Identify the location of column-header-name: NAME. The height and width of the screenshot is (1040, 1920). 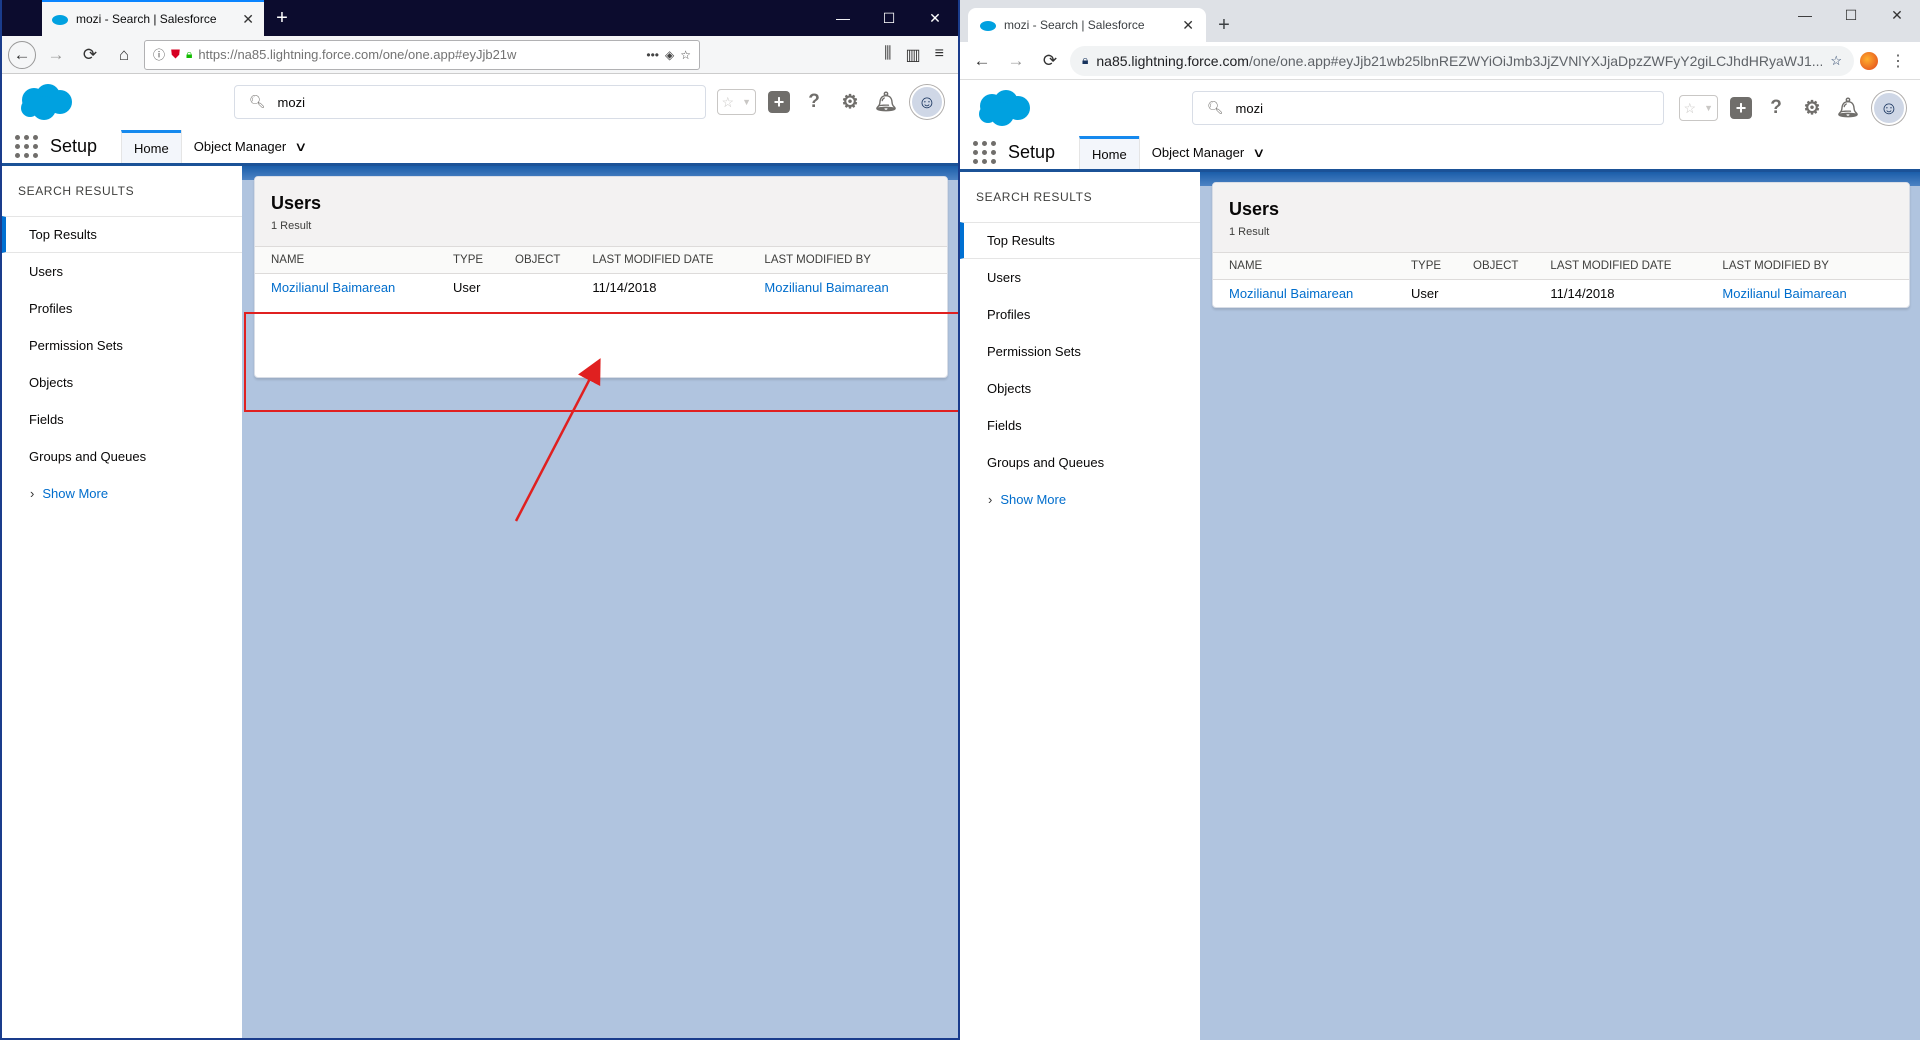
(346, 260).